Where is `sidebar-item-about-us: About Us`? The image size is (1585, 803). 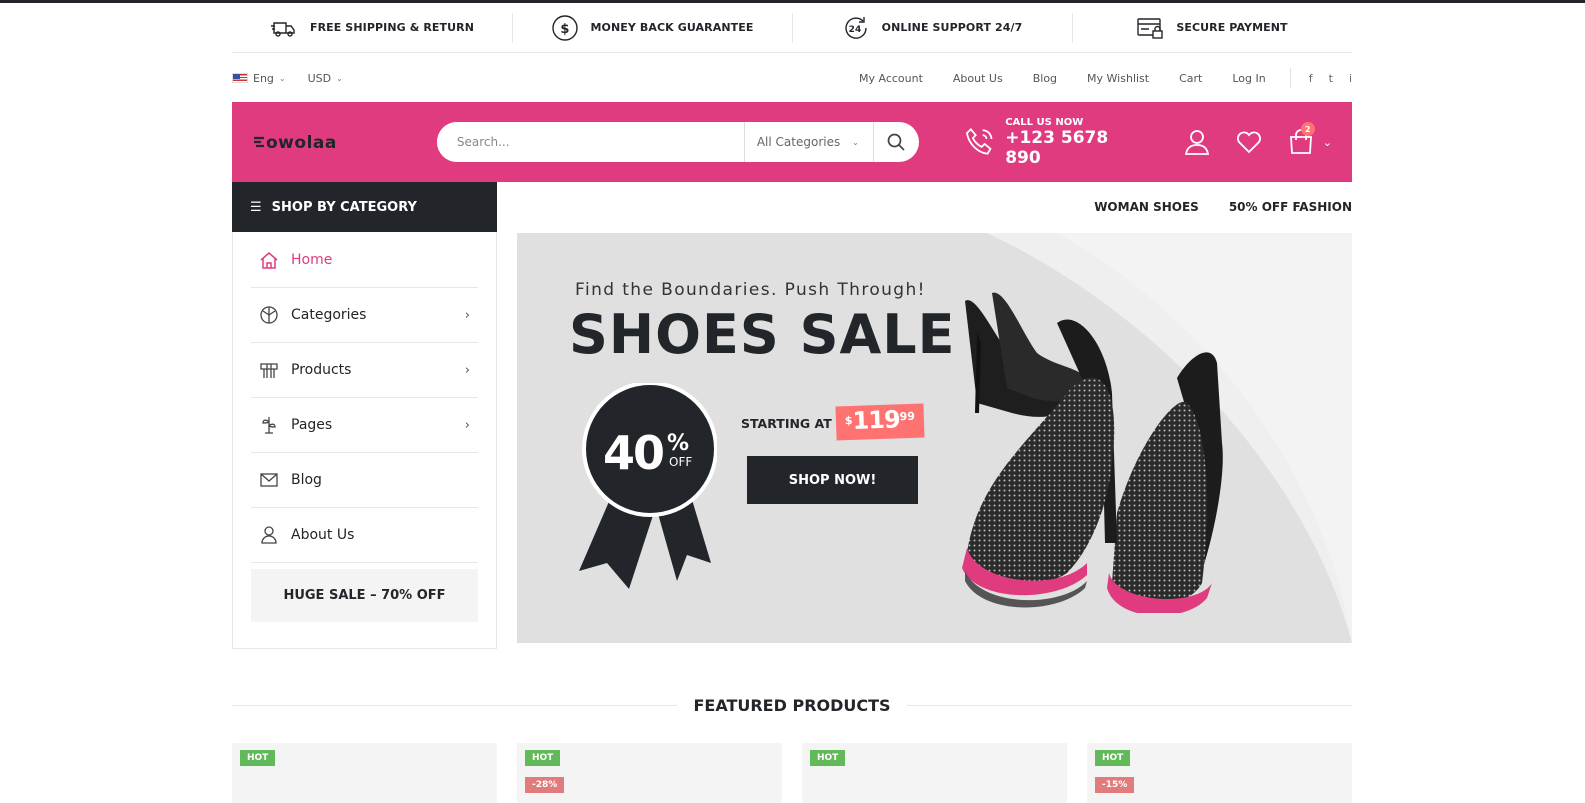 sidebar-item-about-us: About Us is located at coordinates (364, 535).